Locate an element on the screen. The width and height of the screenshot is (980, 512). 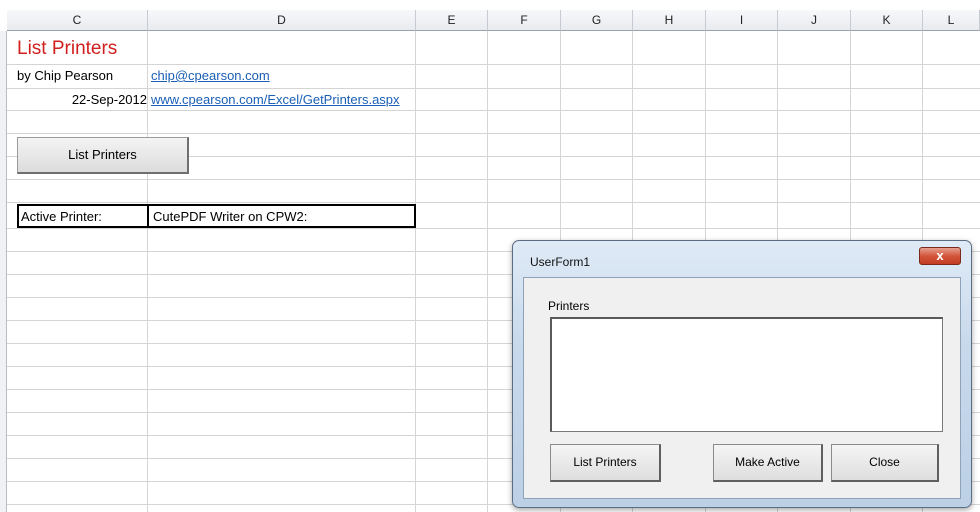
printers-listbox is located at coordinates (746, 374).